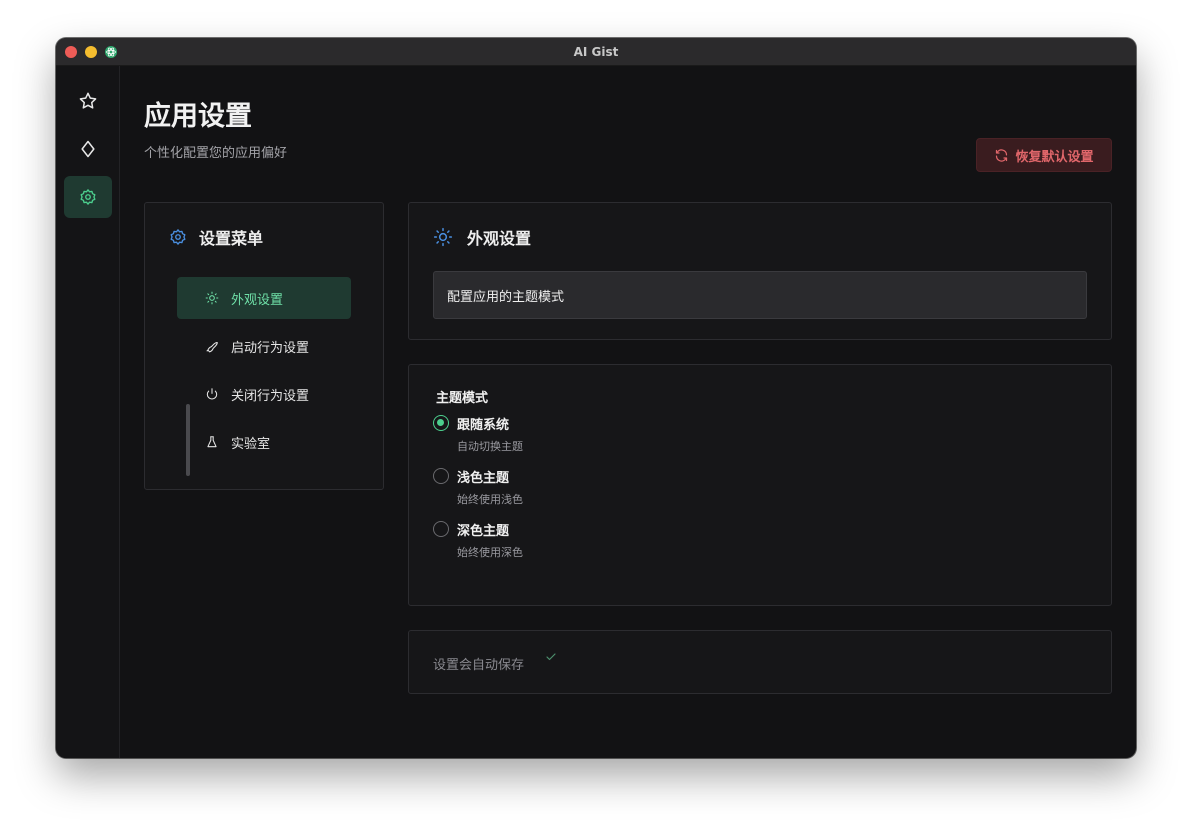 This screenshot has width=1192, height=832. What do you see at coordinates (479, 665) in the screenshot?
I see `autosave-text: 设置会自动保存` at bounding box center [479, 665].